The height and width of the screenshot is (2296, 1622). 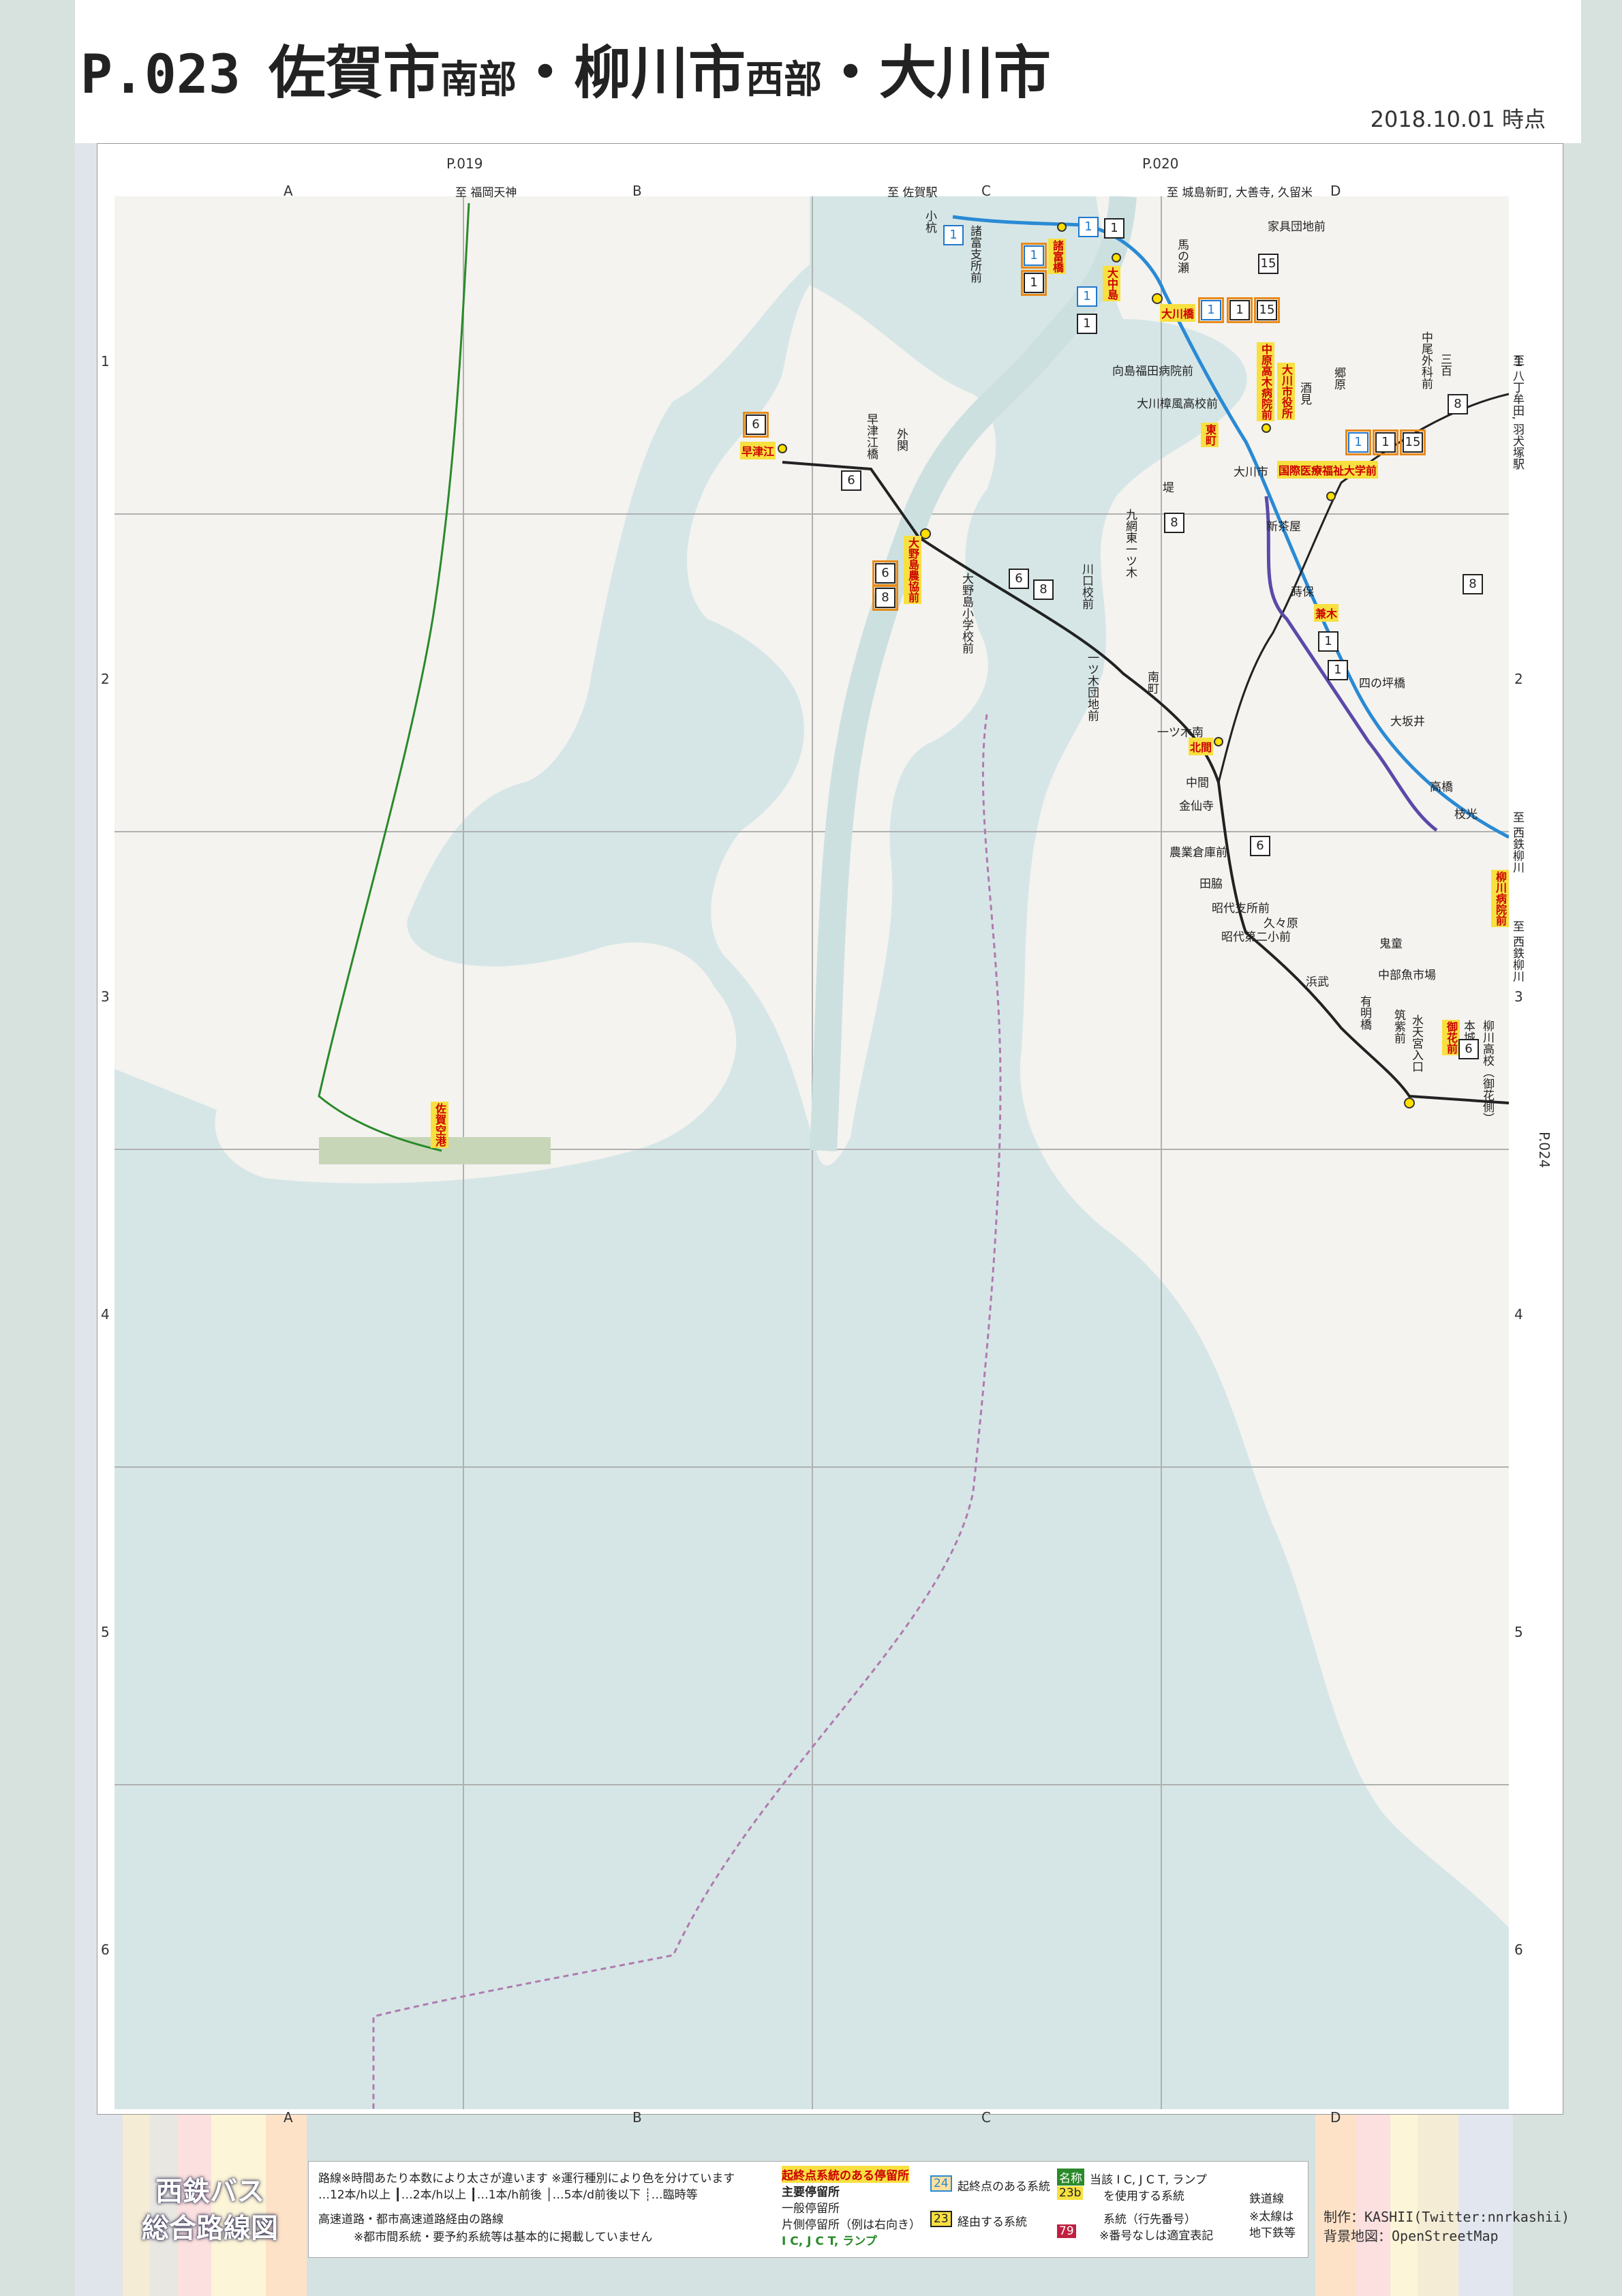 What do you see at coordinates (526, 2179) in the screenshot?
I see `legend-line-title: 路線※時間あたり本数により太さが違います ※運行種別により色を分けています` at bounding box center [526, 2179].